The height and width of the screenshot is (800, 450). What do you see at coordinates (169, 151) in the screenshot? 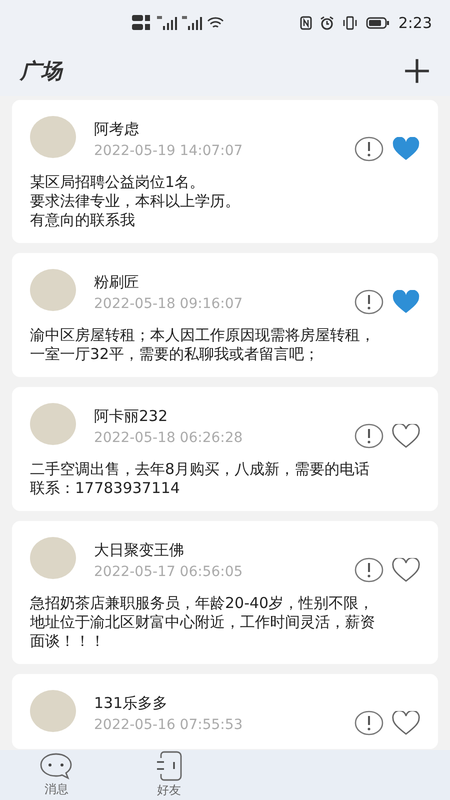
I see `post-time: 2022-05-19 14:07:07` at bounding box center [169, 151].